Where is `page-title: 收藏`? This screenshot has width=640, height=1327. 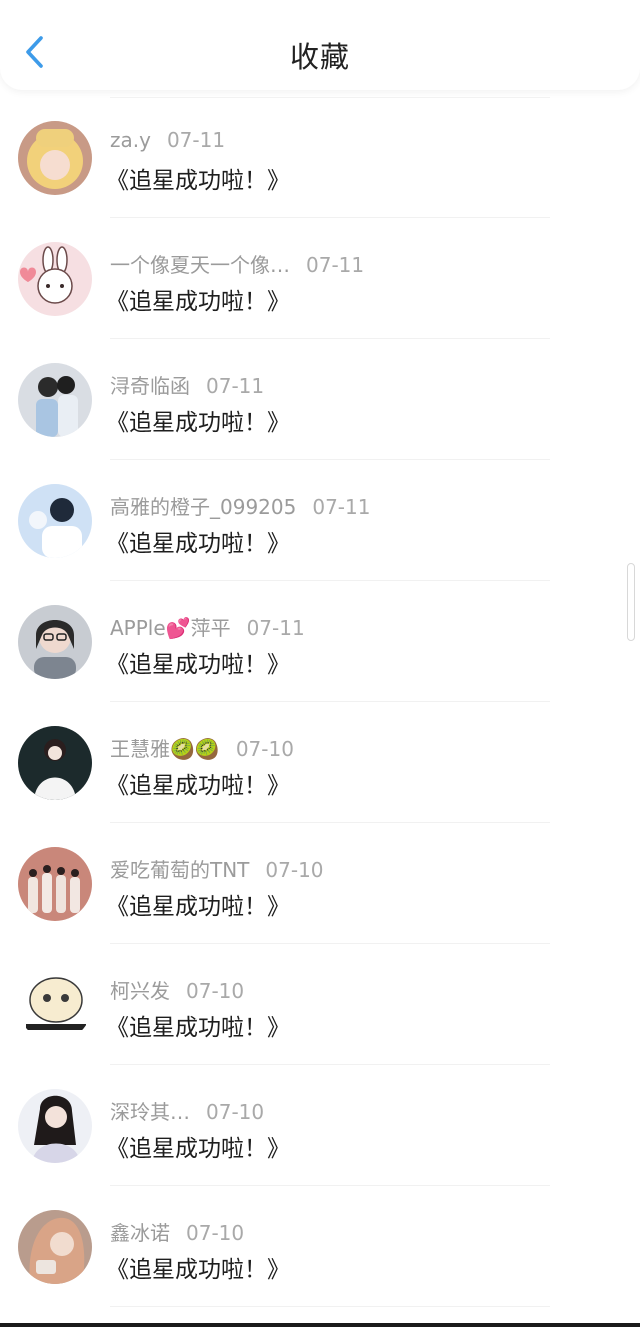
page-title: 收藏 is located at coordinates (319, 57).